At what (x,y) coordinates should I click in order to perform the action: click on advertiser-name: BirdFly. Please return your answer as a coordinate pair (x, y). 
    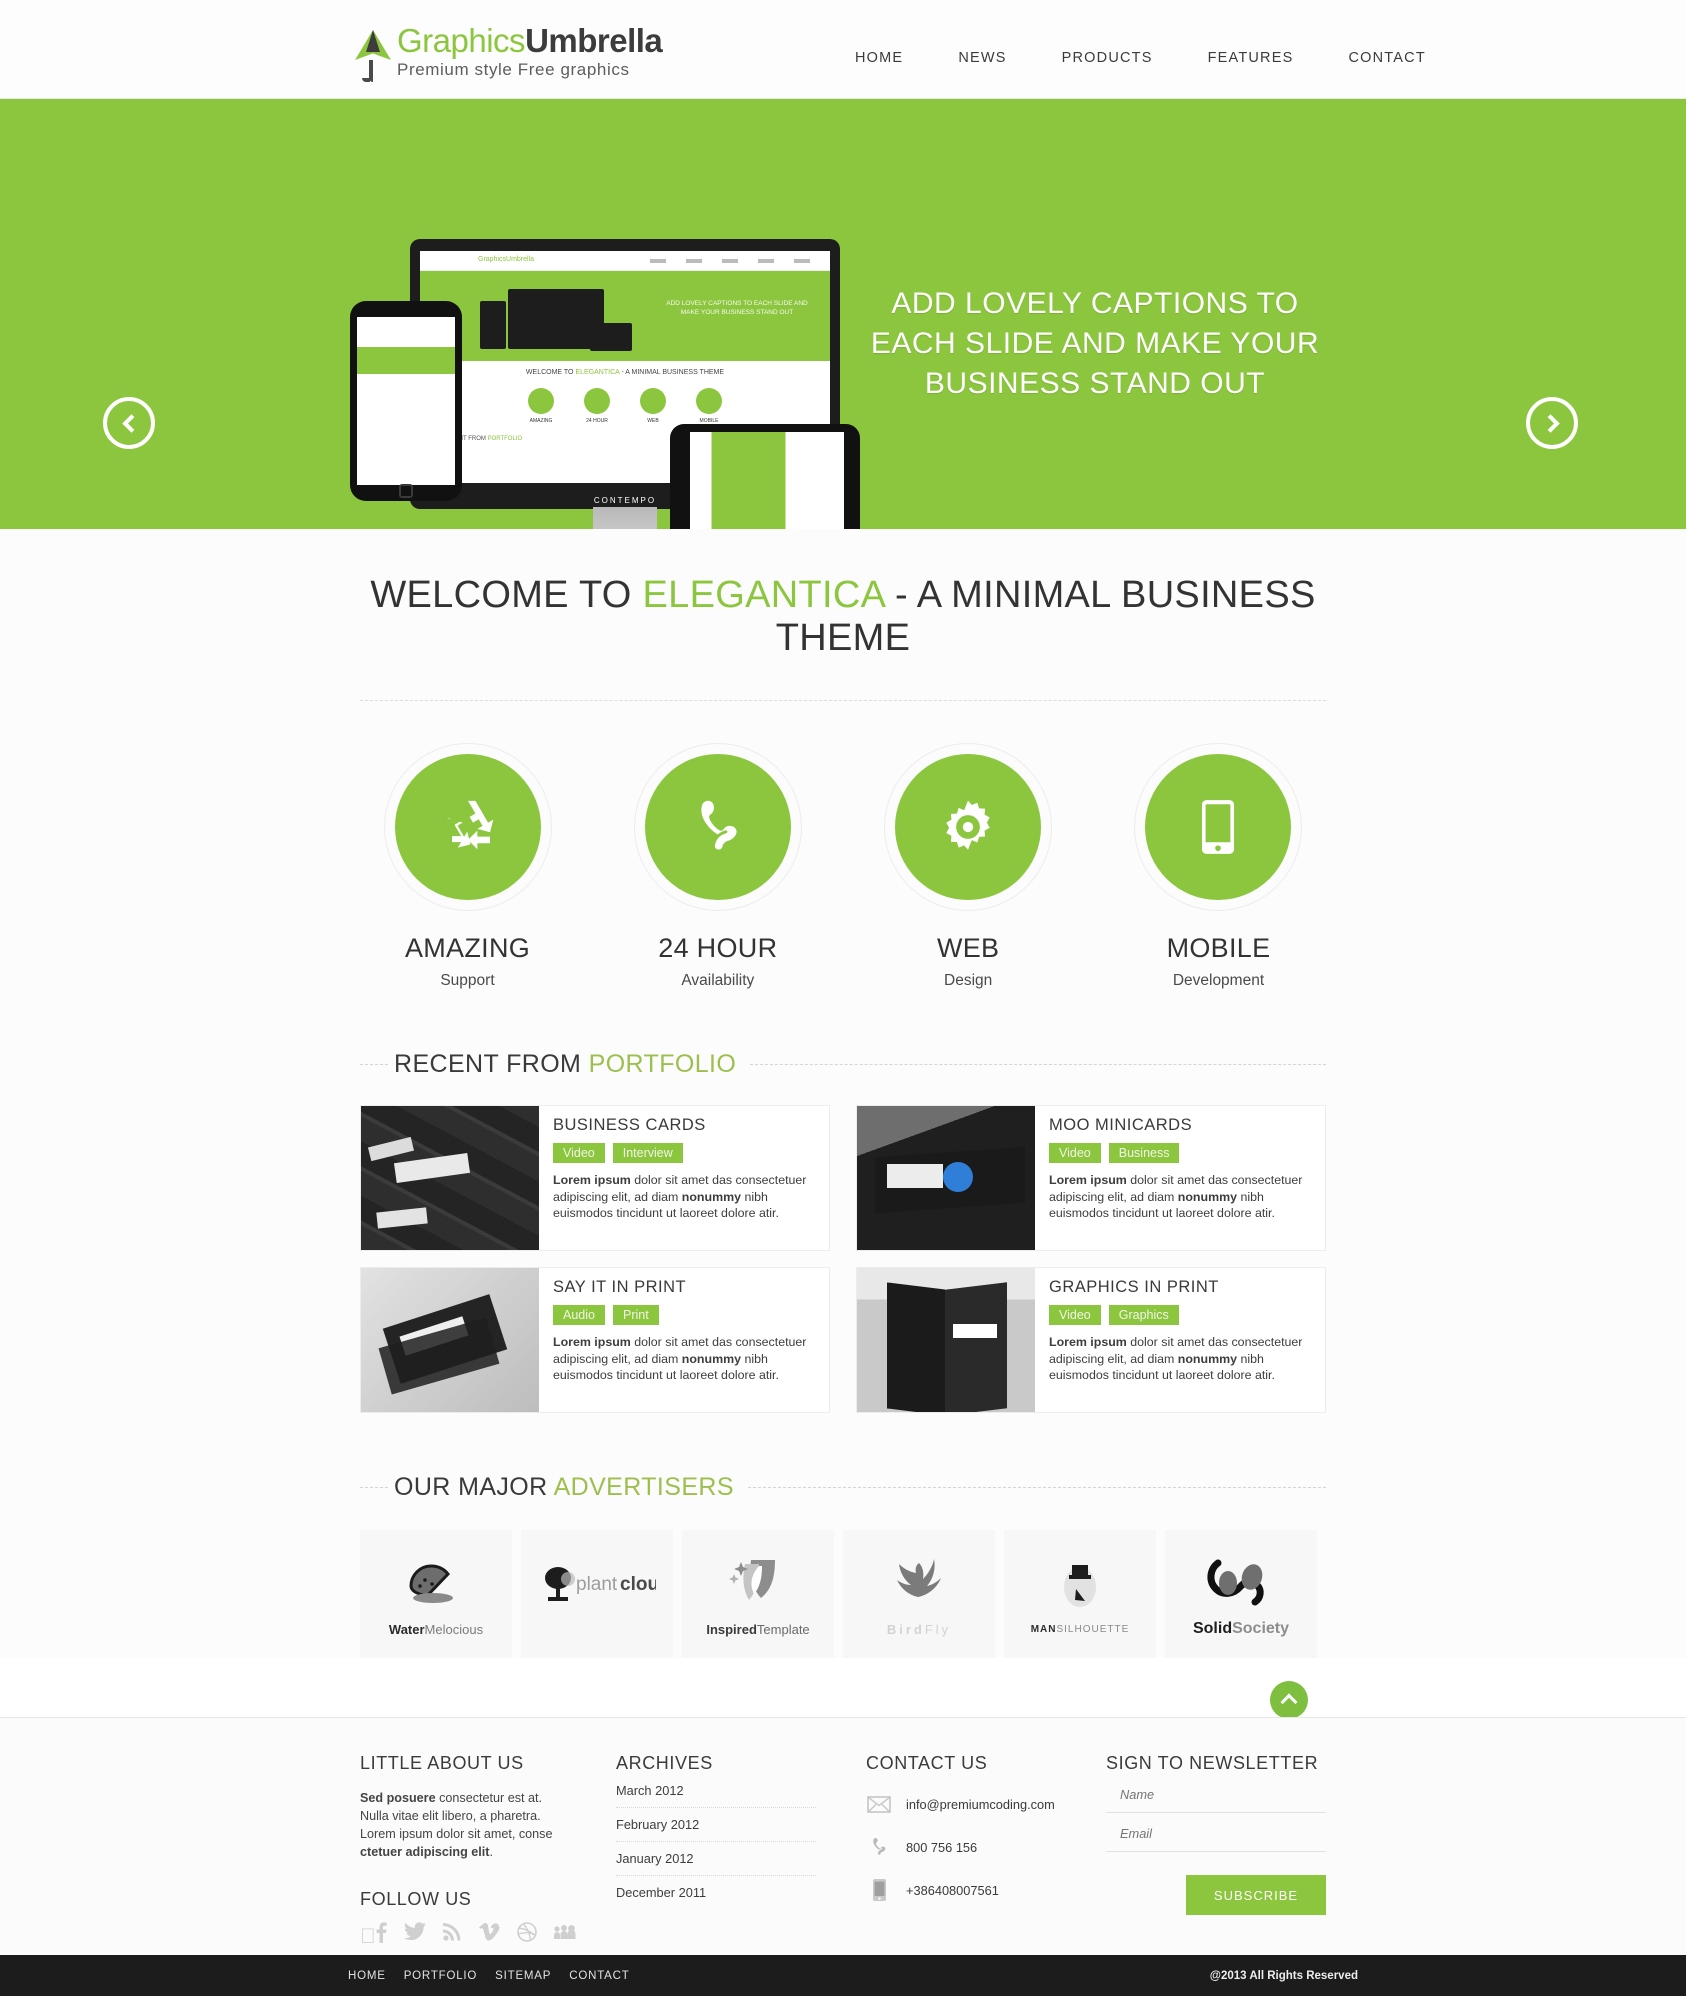
    Looking at the image, I should click on (919, 1629).